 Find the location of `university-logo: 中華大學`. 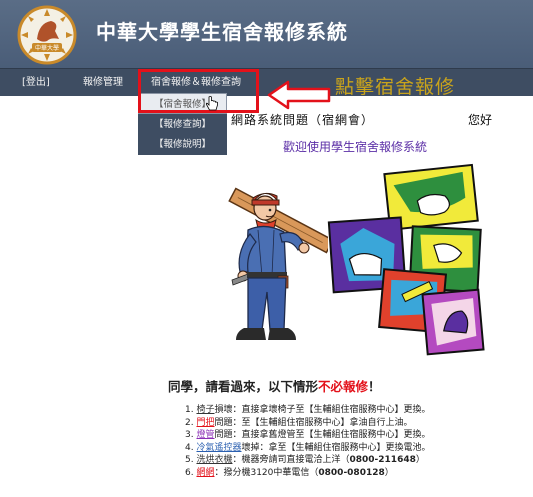

university-logo: 中華大學 is located at coordinates (47, 35).